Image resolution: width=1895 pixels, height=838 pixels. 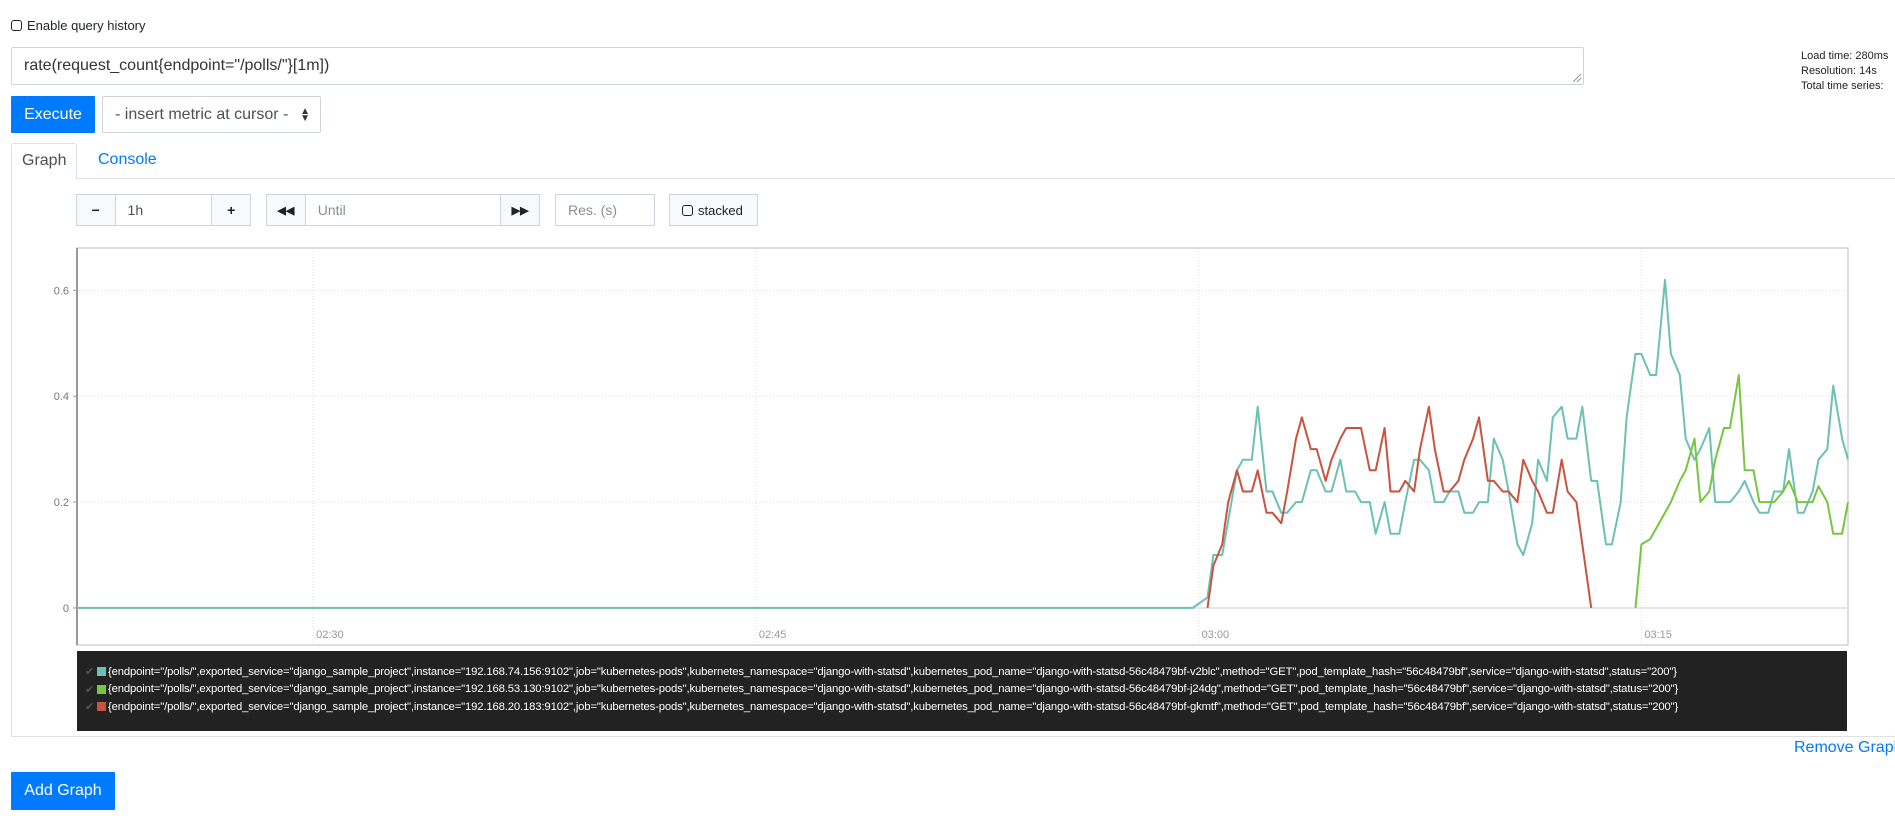 What do you see at coordinates (1844, 748) in the screenshot?
I see `remove-graph-link: Remove Graph` at bounding box center [1844, 748].